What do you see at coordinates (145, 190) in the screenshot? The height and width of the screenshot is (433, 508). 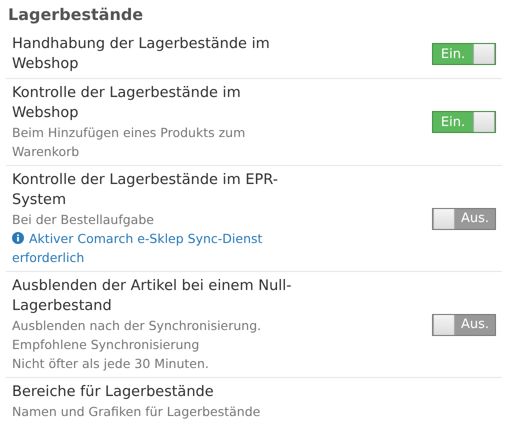 I see `setting-title: Kontrolle der Lagerbestände im EPR-System` at bounding box center [145, 190].